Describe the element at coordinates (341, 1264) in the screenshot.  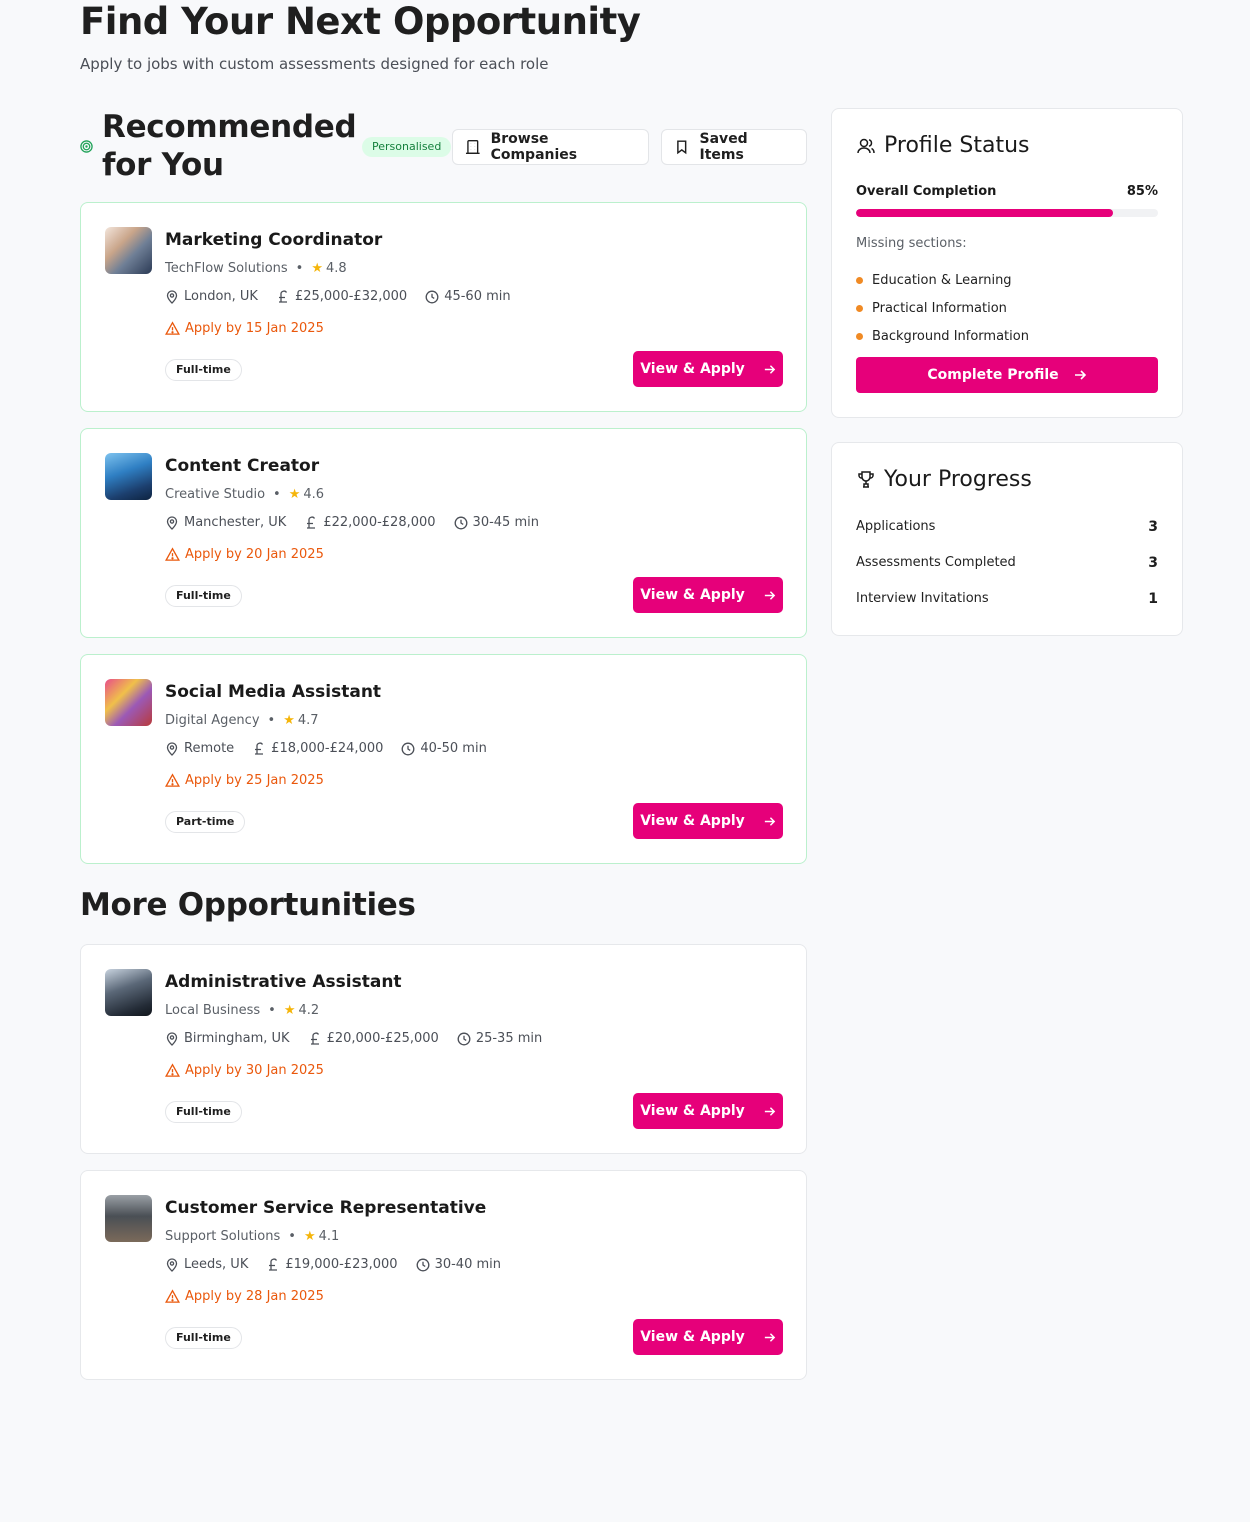
I see `salary-text: £19,000-£23,000` at that location.